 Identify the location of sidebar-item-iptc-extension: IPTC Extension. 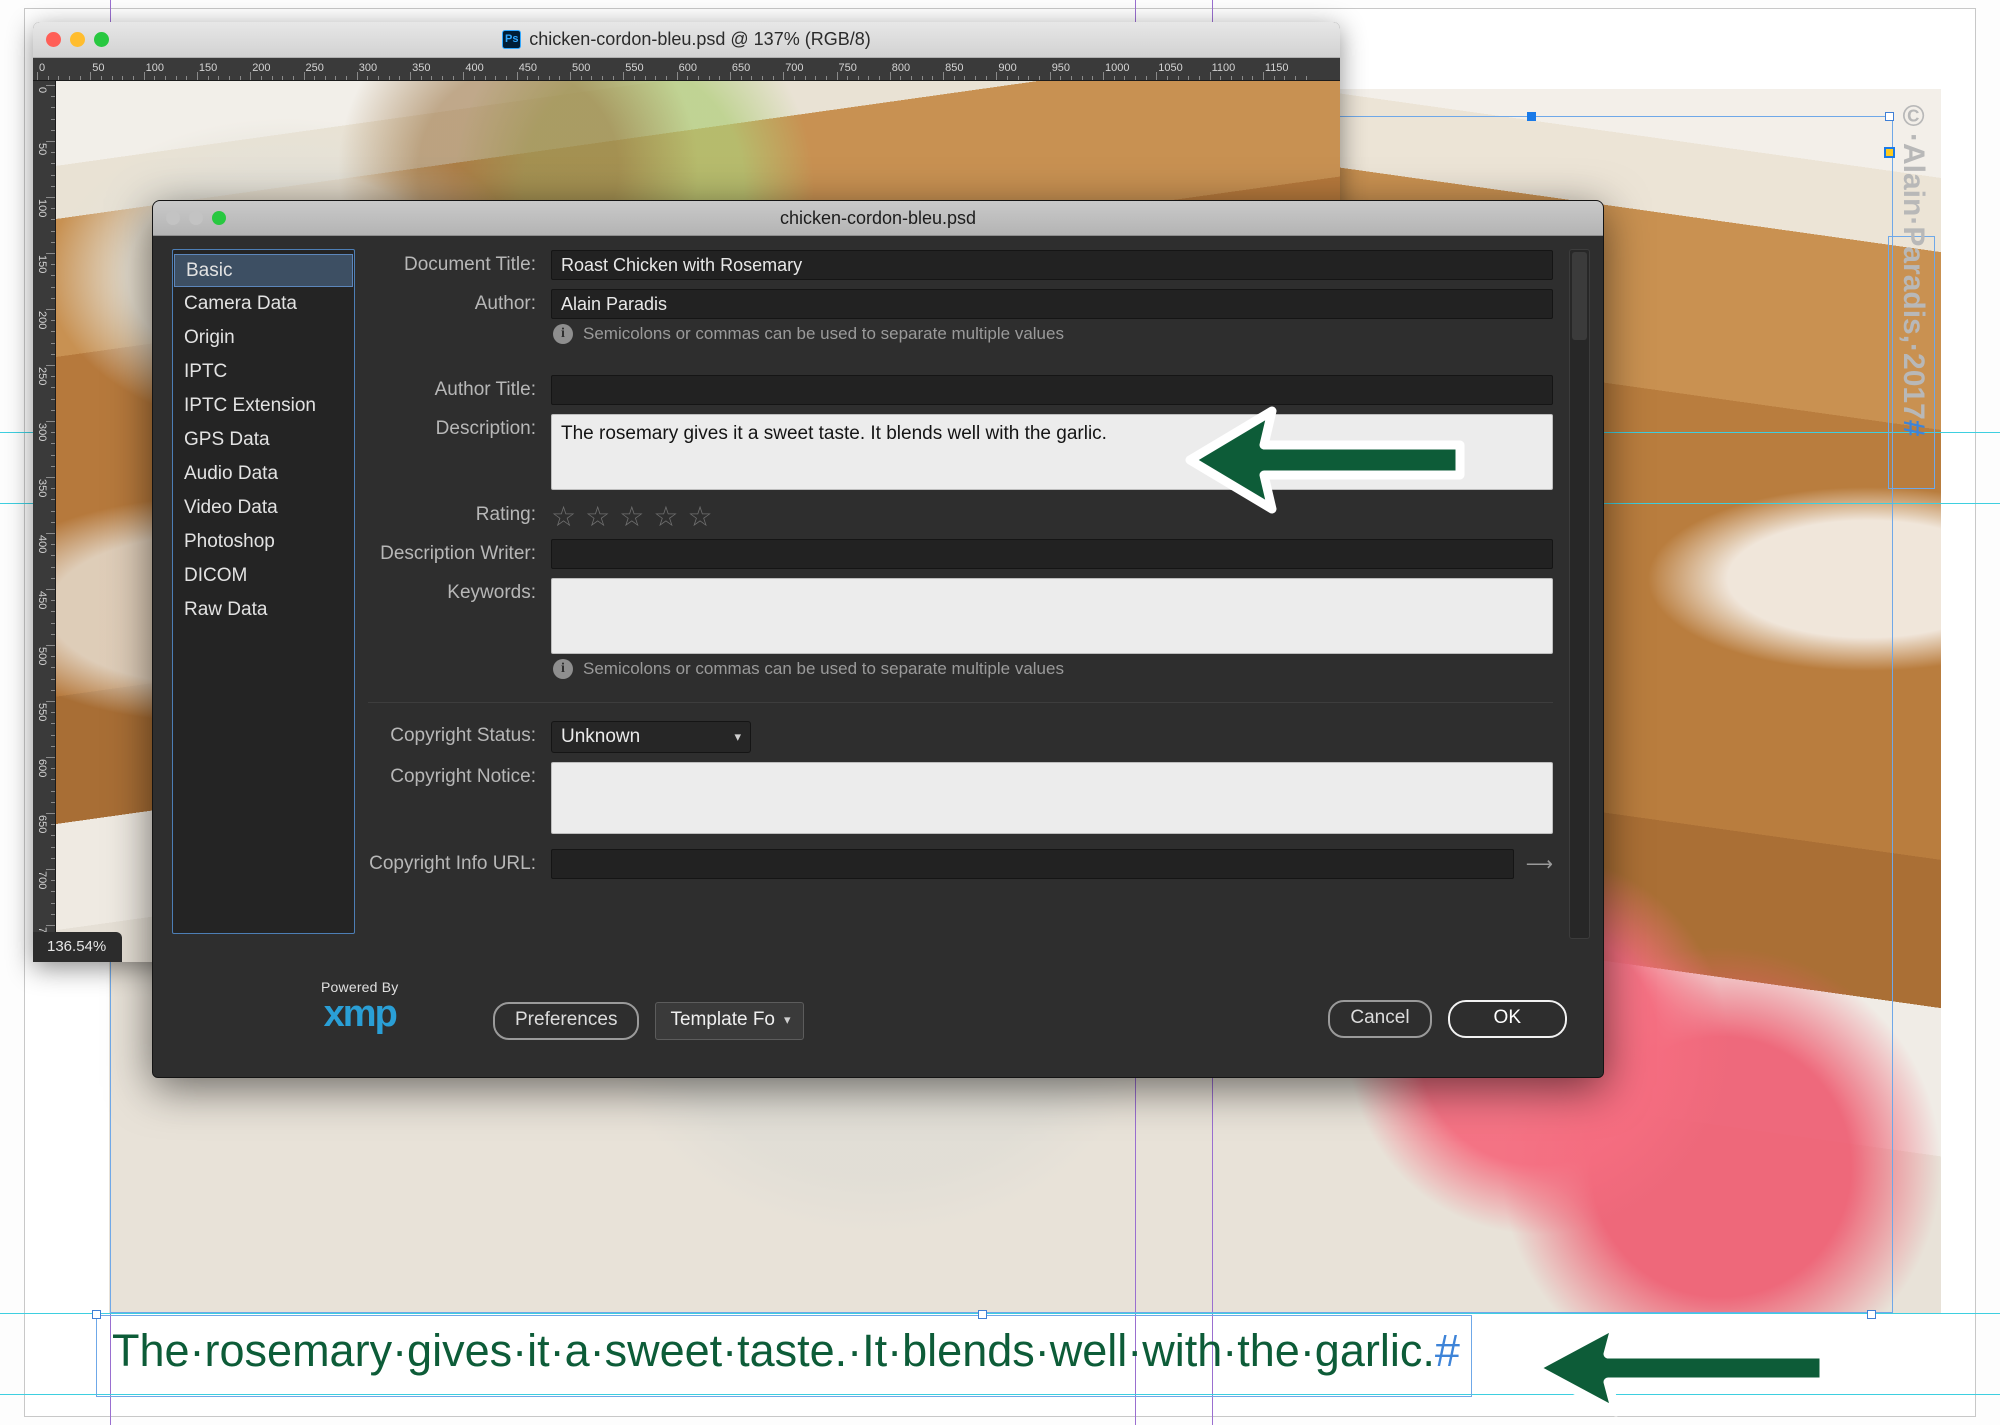
(263, 406).